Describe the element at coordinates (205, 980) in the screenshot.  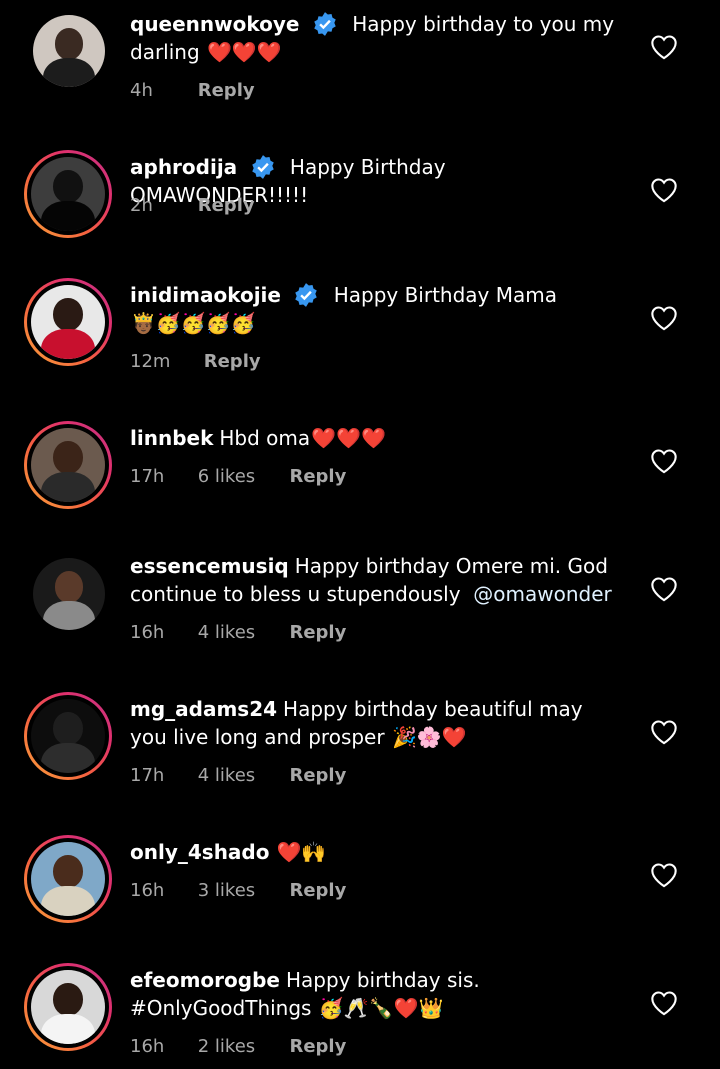
I see `comment-username: efeomorogbe` at that location.